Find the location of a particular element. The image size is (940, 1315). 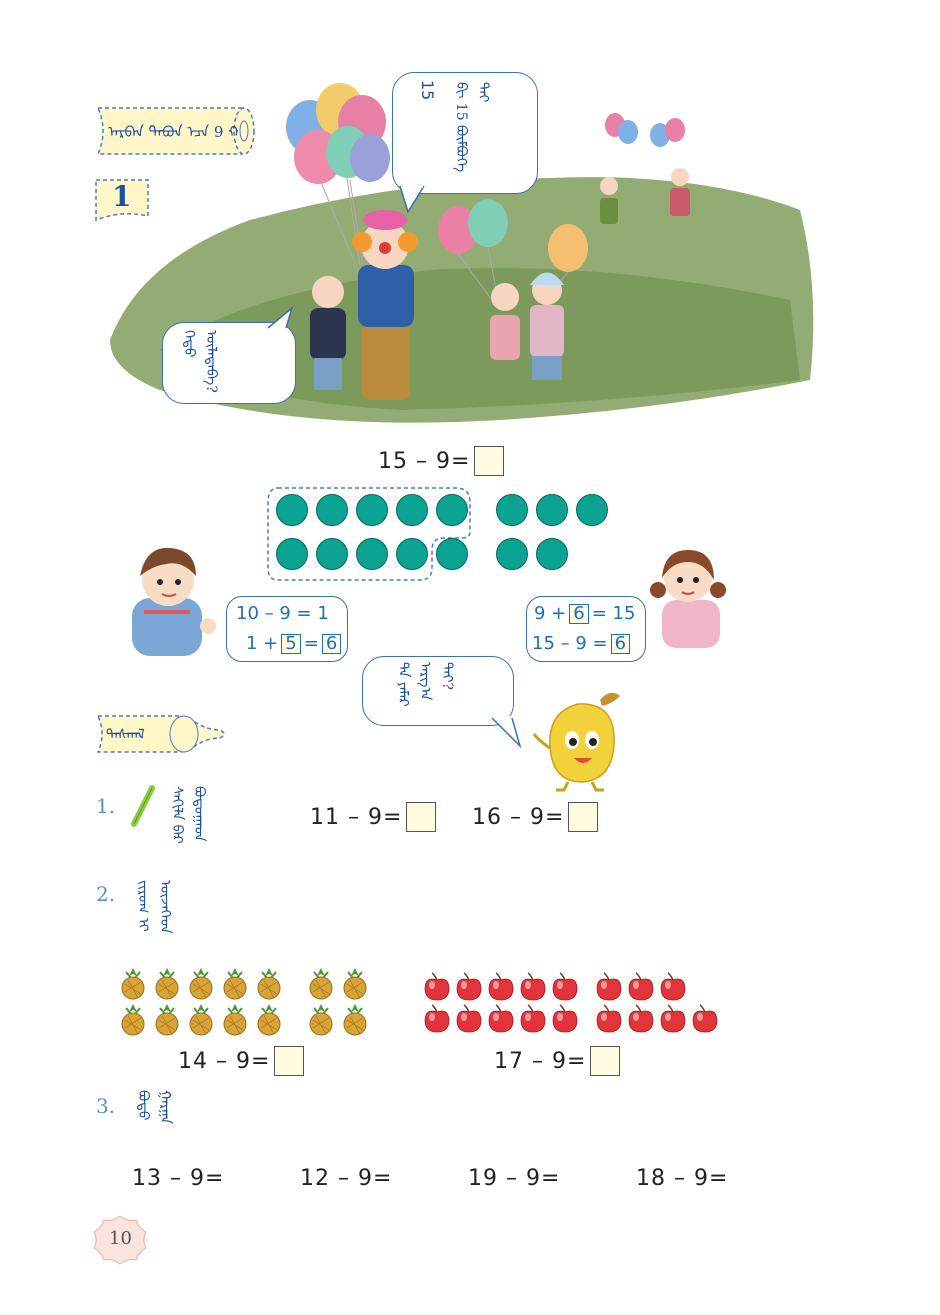

calc-2: 12 – 9= is located at coordinates (346, 1178).